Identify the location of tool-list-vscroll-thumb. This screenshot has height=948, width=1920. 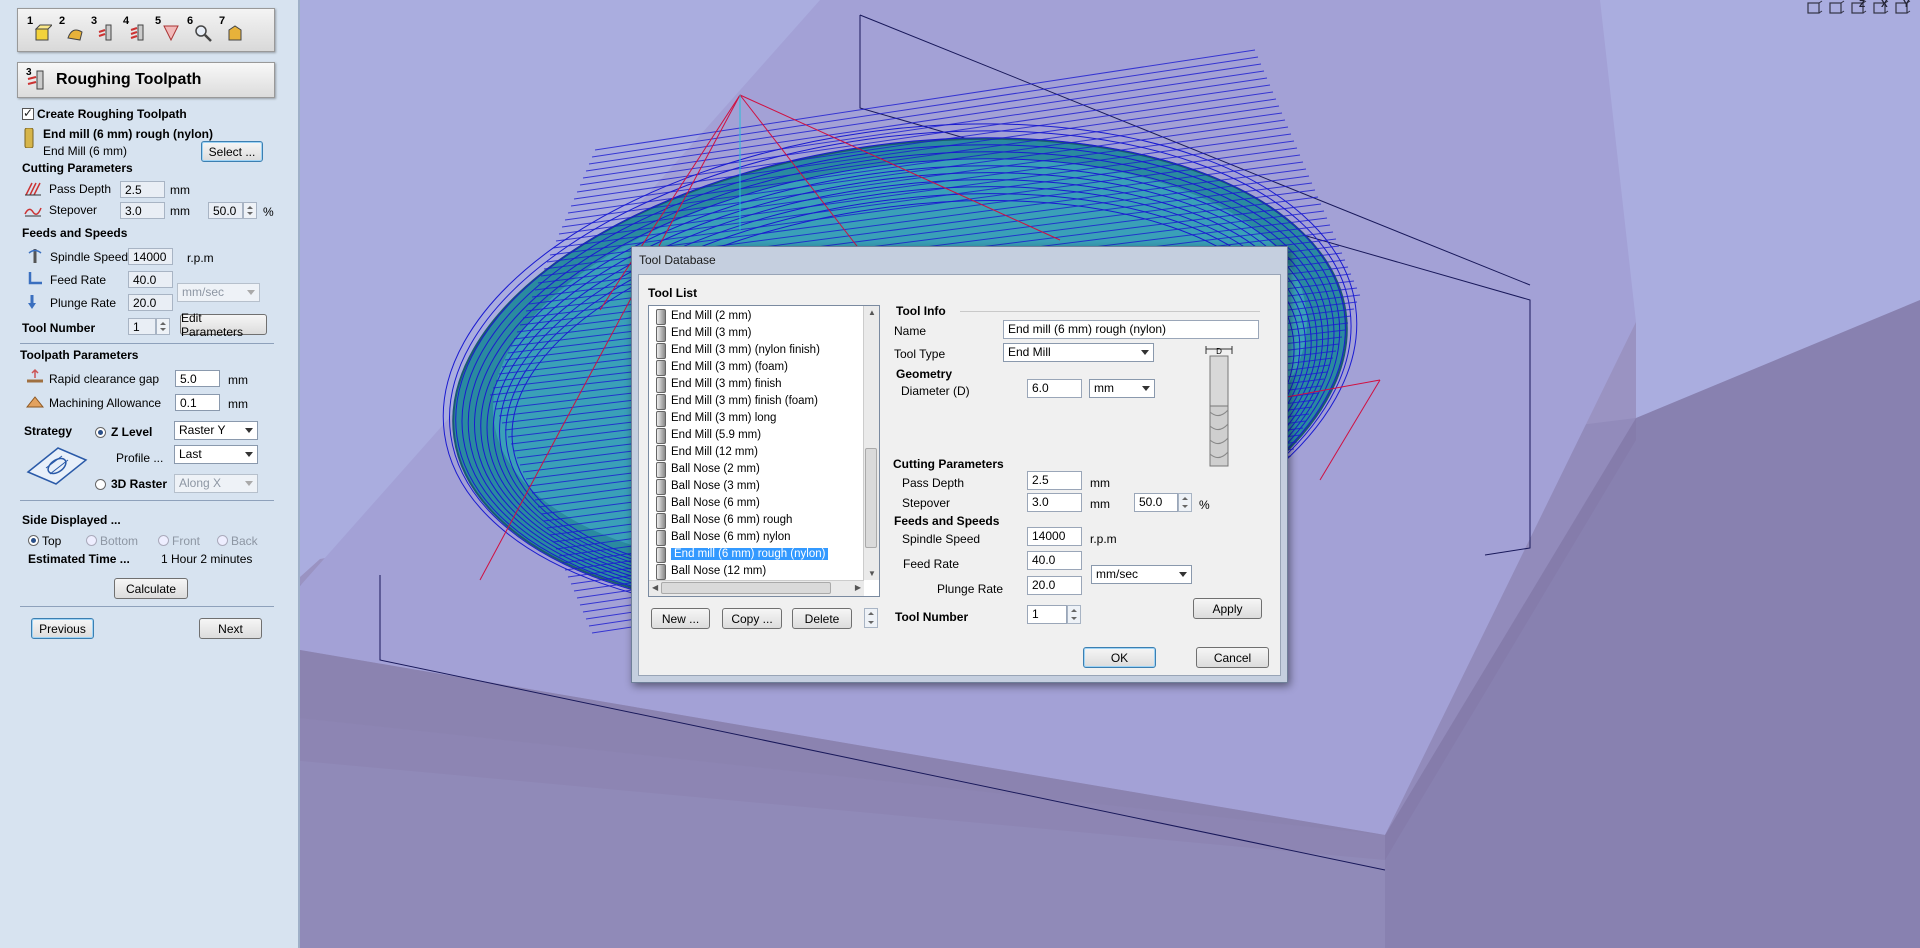
(871, 498).